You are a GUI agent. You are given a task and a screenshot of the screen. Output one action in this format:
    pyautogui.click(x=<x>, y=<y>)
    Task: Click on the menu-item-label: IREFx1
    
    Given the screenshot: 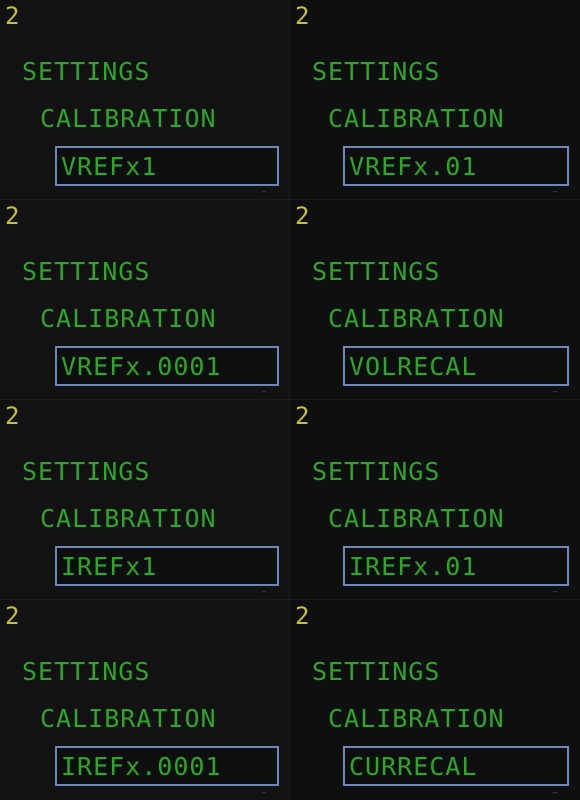 What is the action you would take?
    pyautogui.click(x=109, y=566)
    